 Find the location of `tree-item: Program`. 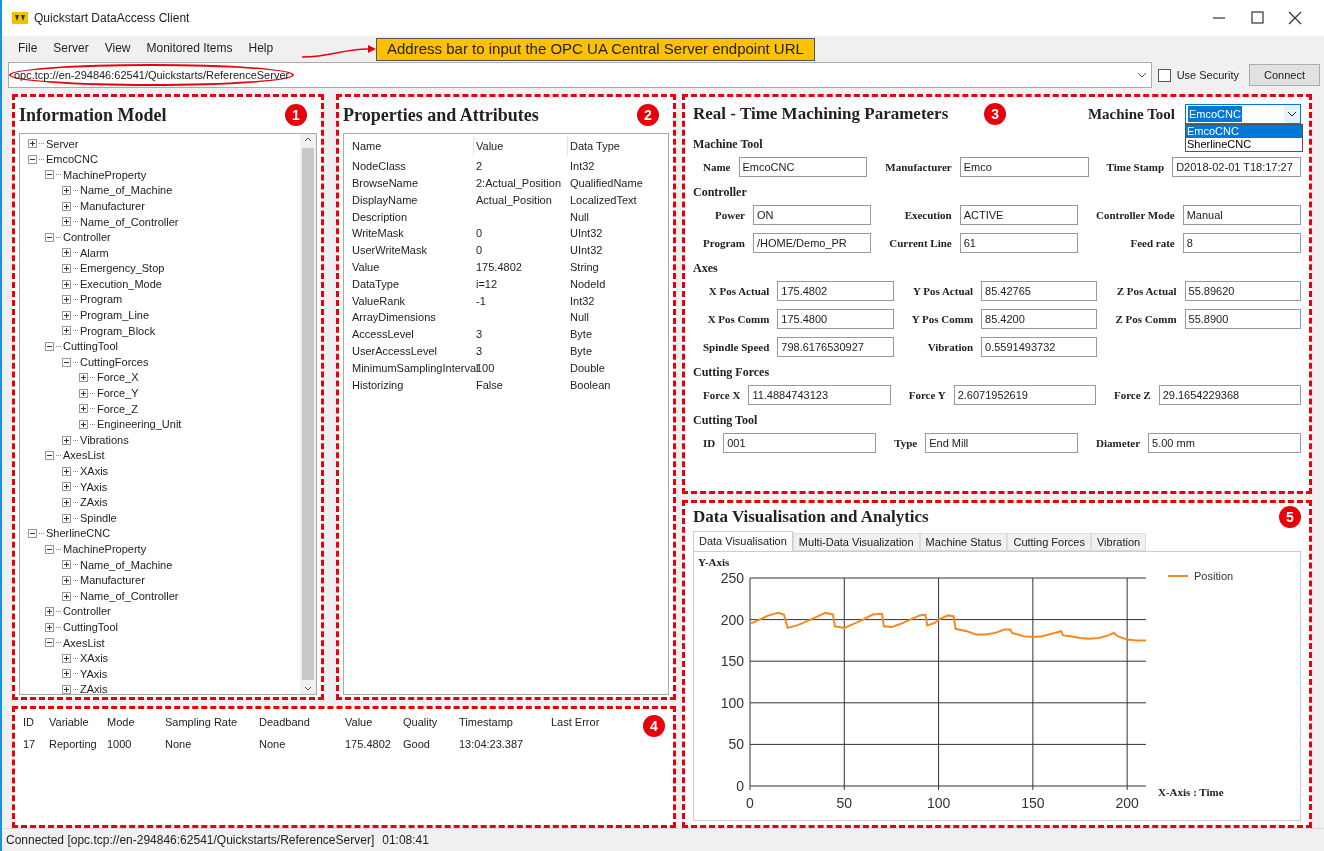

tree-item: Program is located at coordinates (101, 299).